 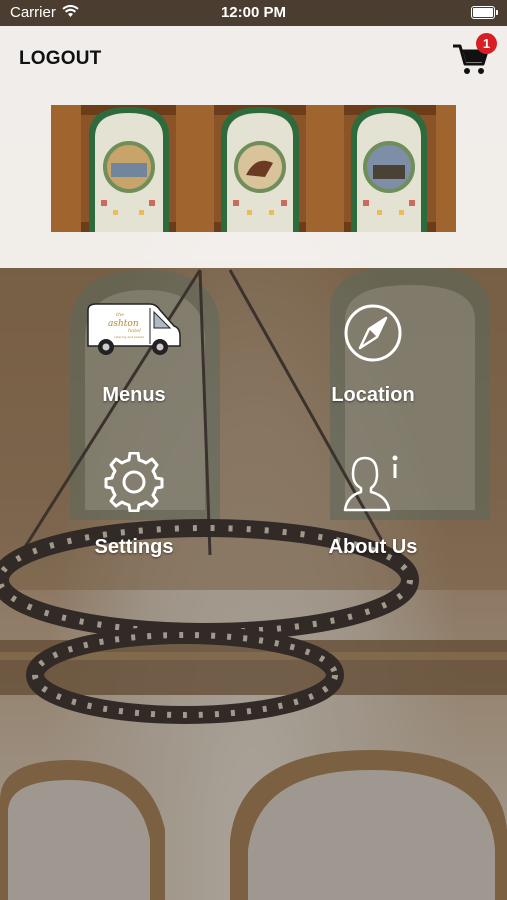 What do you see at coordinates (60, 59) in the screenshot?
I see `logout-button: LOGOUT` at bounding box center [60, 59].